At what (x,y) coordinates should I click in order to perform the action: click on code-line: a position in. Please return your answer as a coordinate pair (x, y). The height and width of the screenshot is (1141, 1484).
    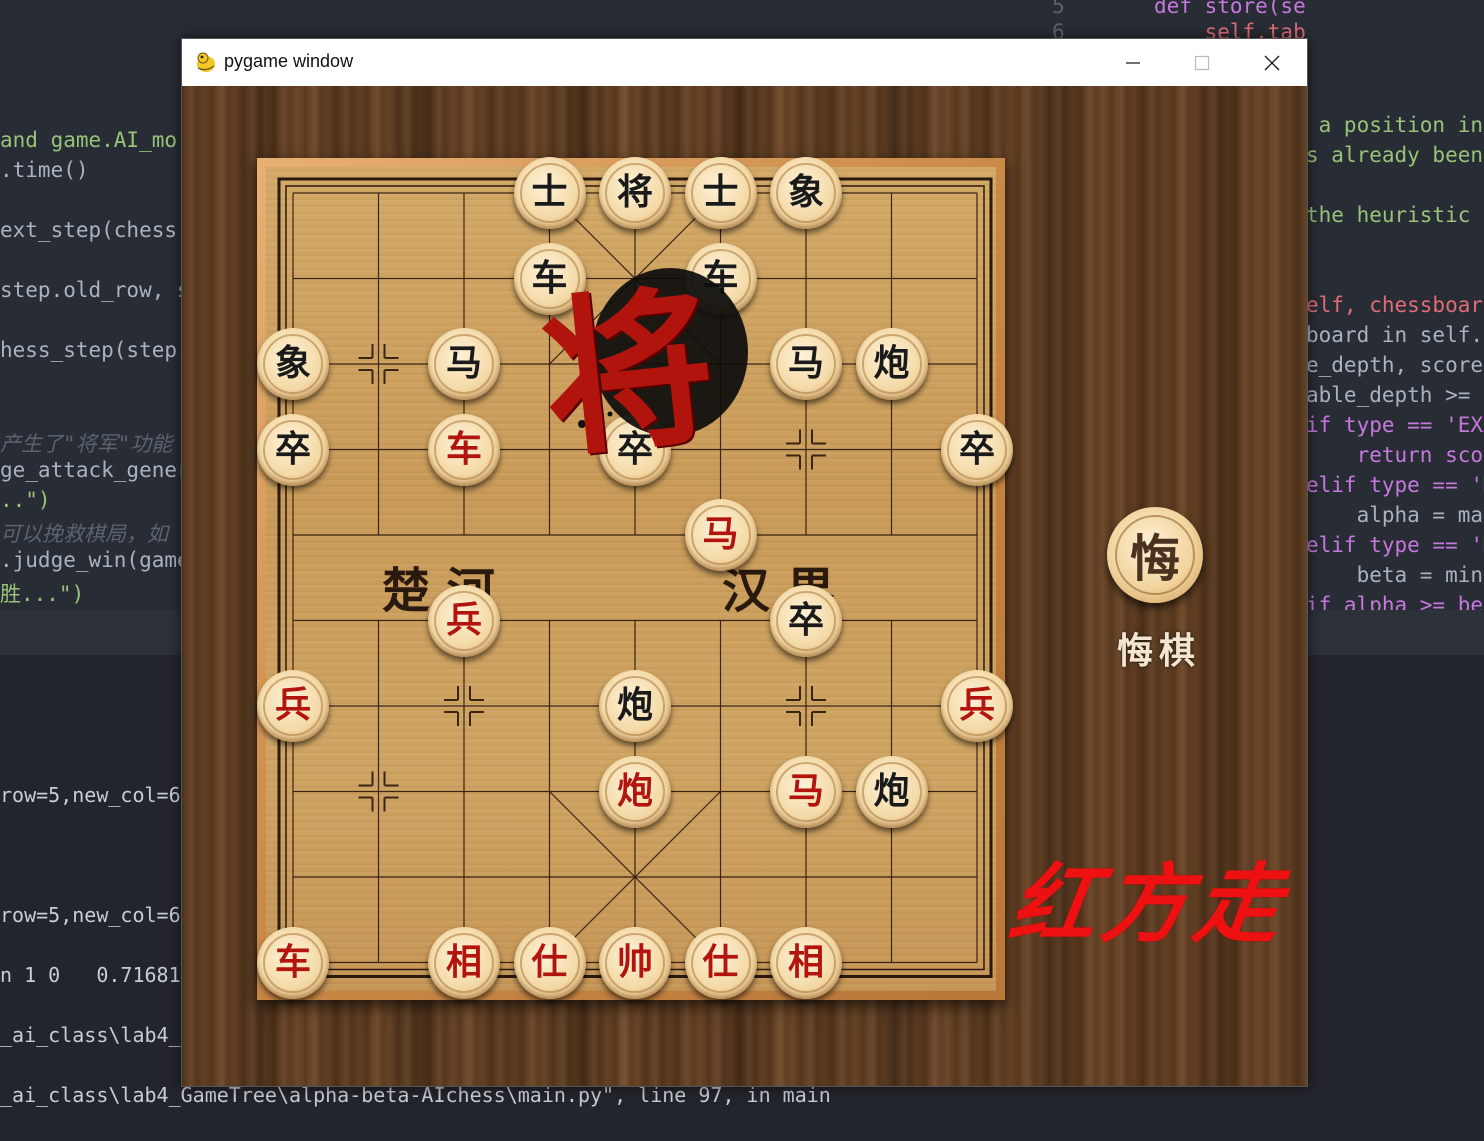
    Looking at the image, I should click on (1395, 125).